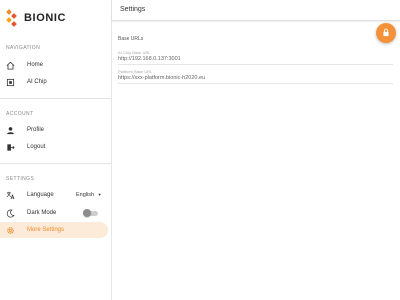 The width and height of the screenshot is (400, 300). What do you see at coordinates (45, 18) in the screenshot?
I see `brand-name: BIONIC` at bounding box center [45, 18].